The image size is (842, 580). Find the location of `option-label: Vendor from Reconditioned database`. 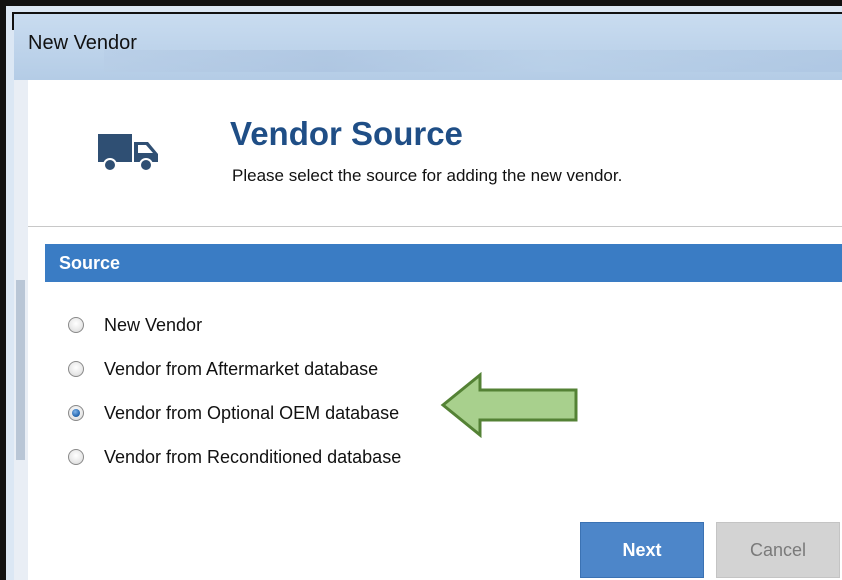

option-label: Vendor from Reconditioned database is located at coordinates (253, 456).